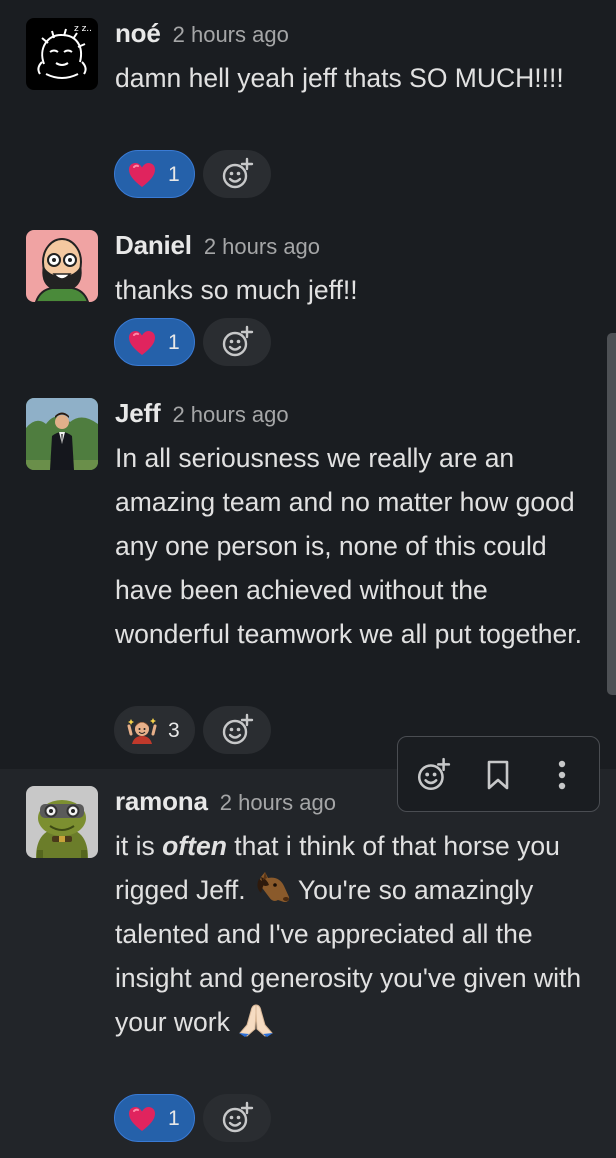 The width and height of the screenshot is (616, 1158). I want to click on celebrate-custom-emoji-icon, so click(142, 731).